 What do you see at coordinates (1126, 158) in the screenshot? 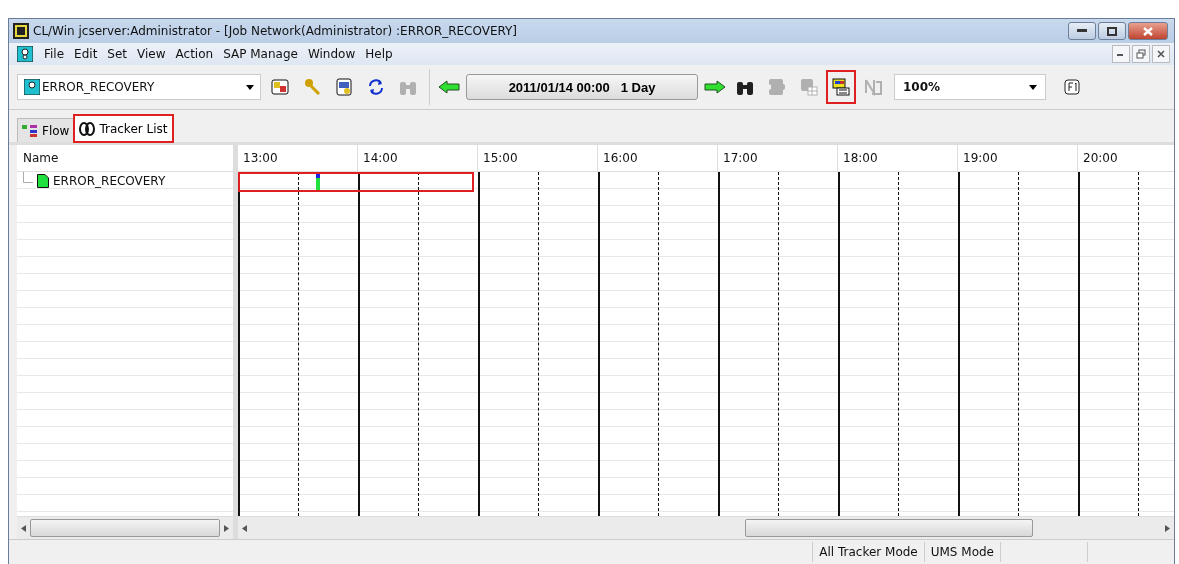
I see `hour-label: 20:00` at bounding box center [1126, 158].